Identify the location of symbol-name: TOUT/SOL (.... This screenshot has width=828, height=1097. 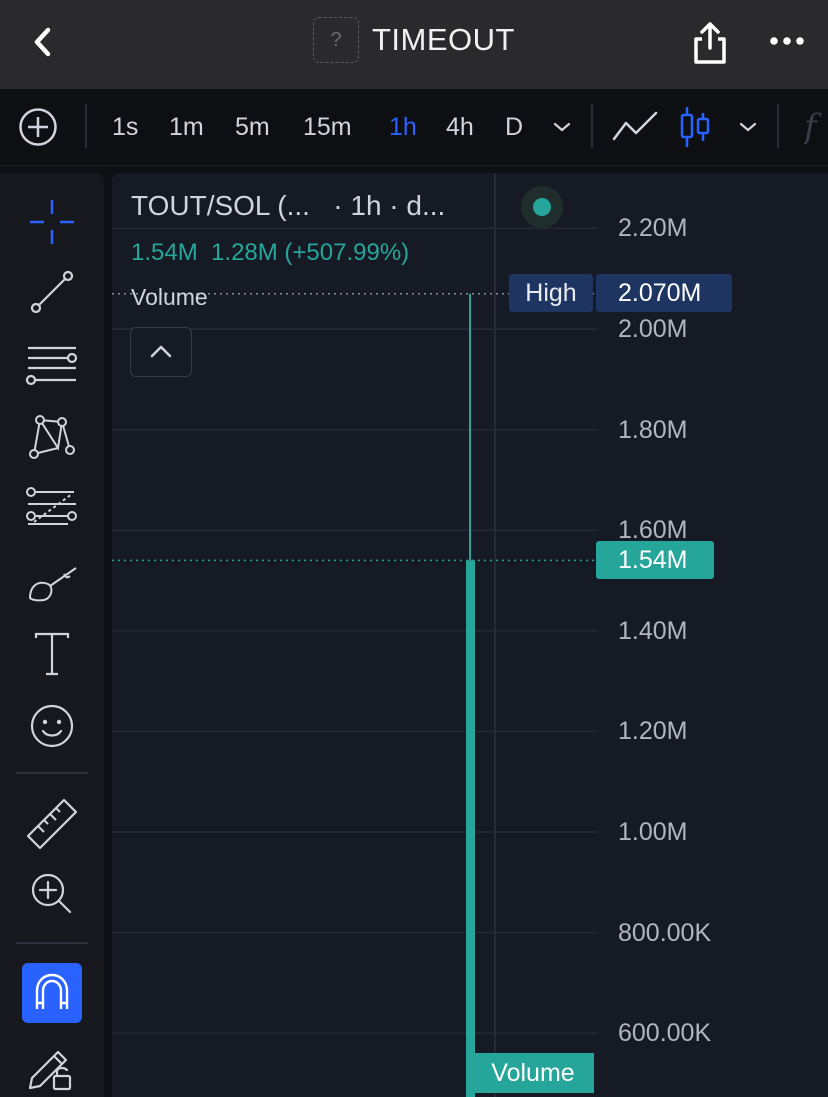
(220, 205).